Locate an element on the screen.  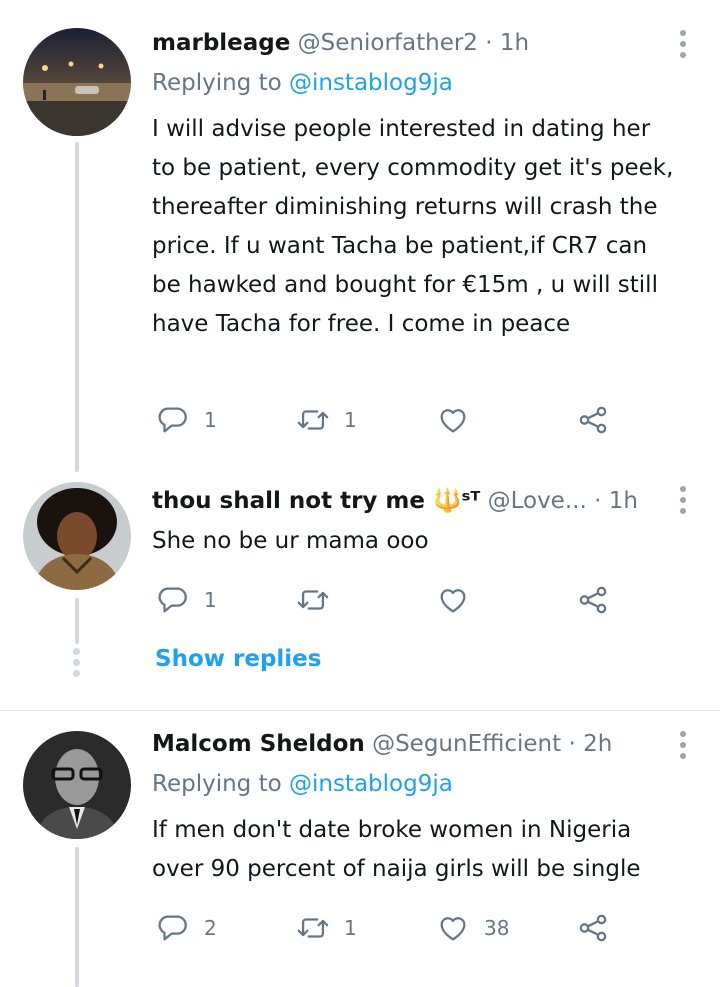
action-bar: 1 is located at coordinates (387, 600).